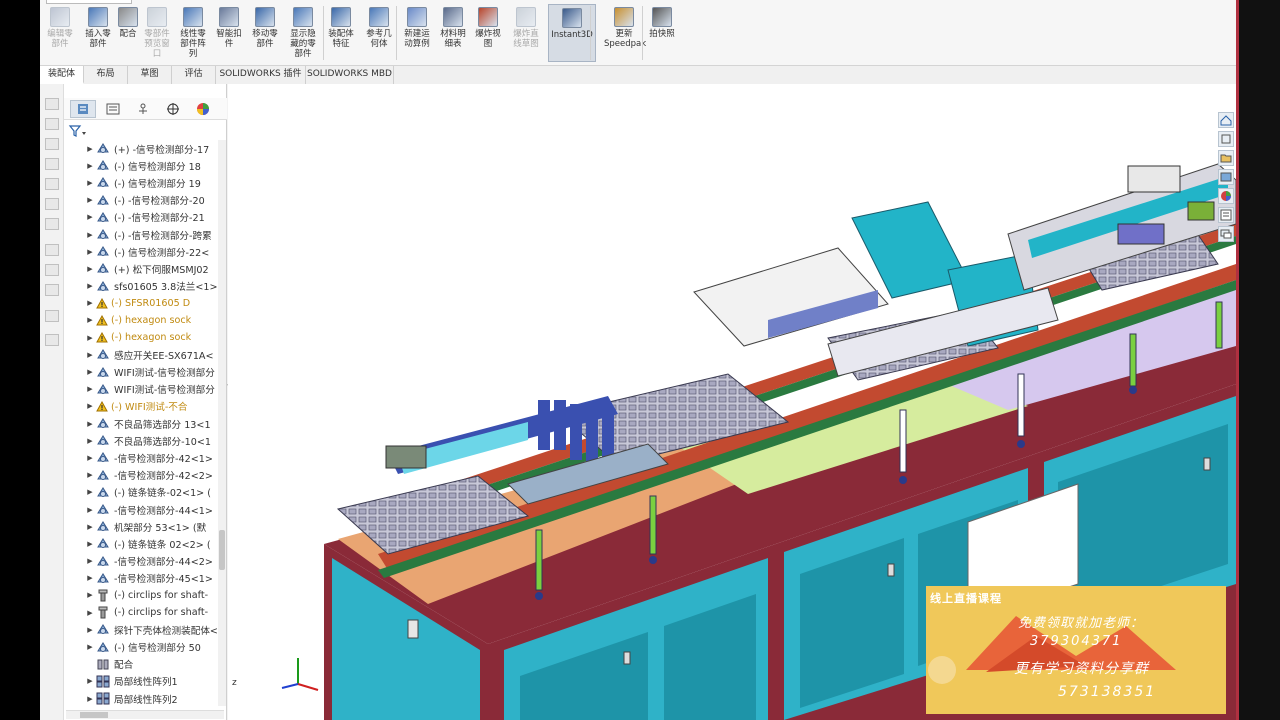  Describe the element at coordinates (52, 144) in the screenshot. I see `mate-icon` at that location.